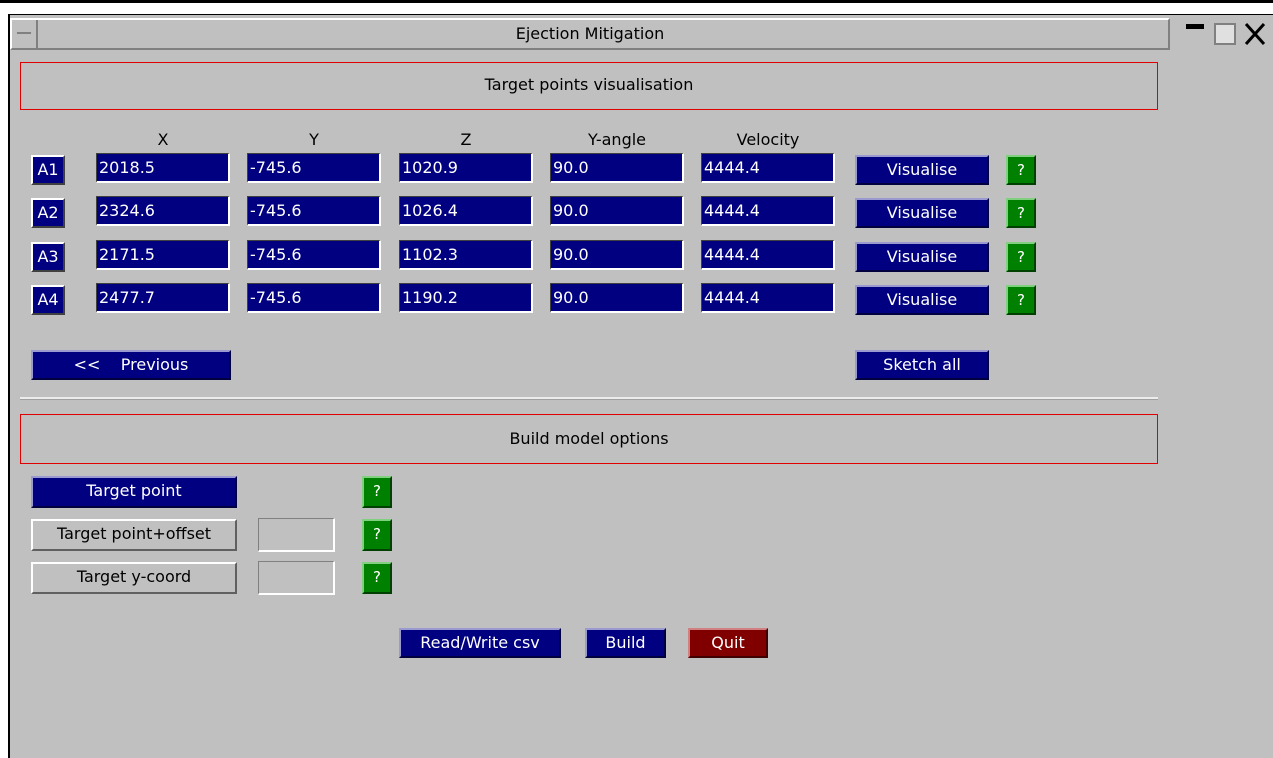 This screenshot has height=758, width=1273. What do you see at coordinates (1226, 34) in the screenshot?
I see `maximize-icon` at bounding box center [1226, 34].